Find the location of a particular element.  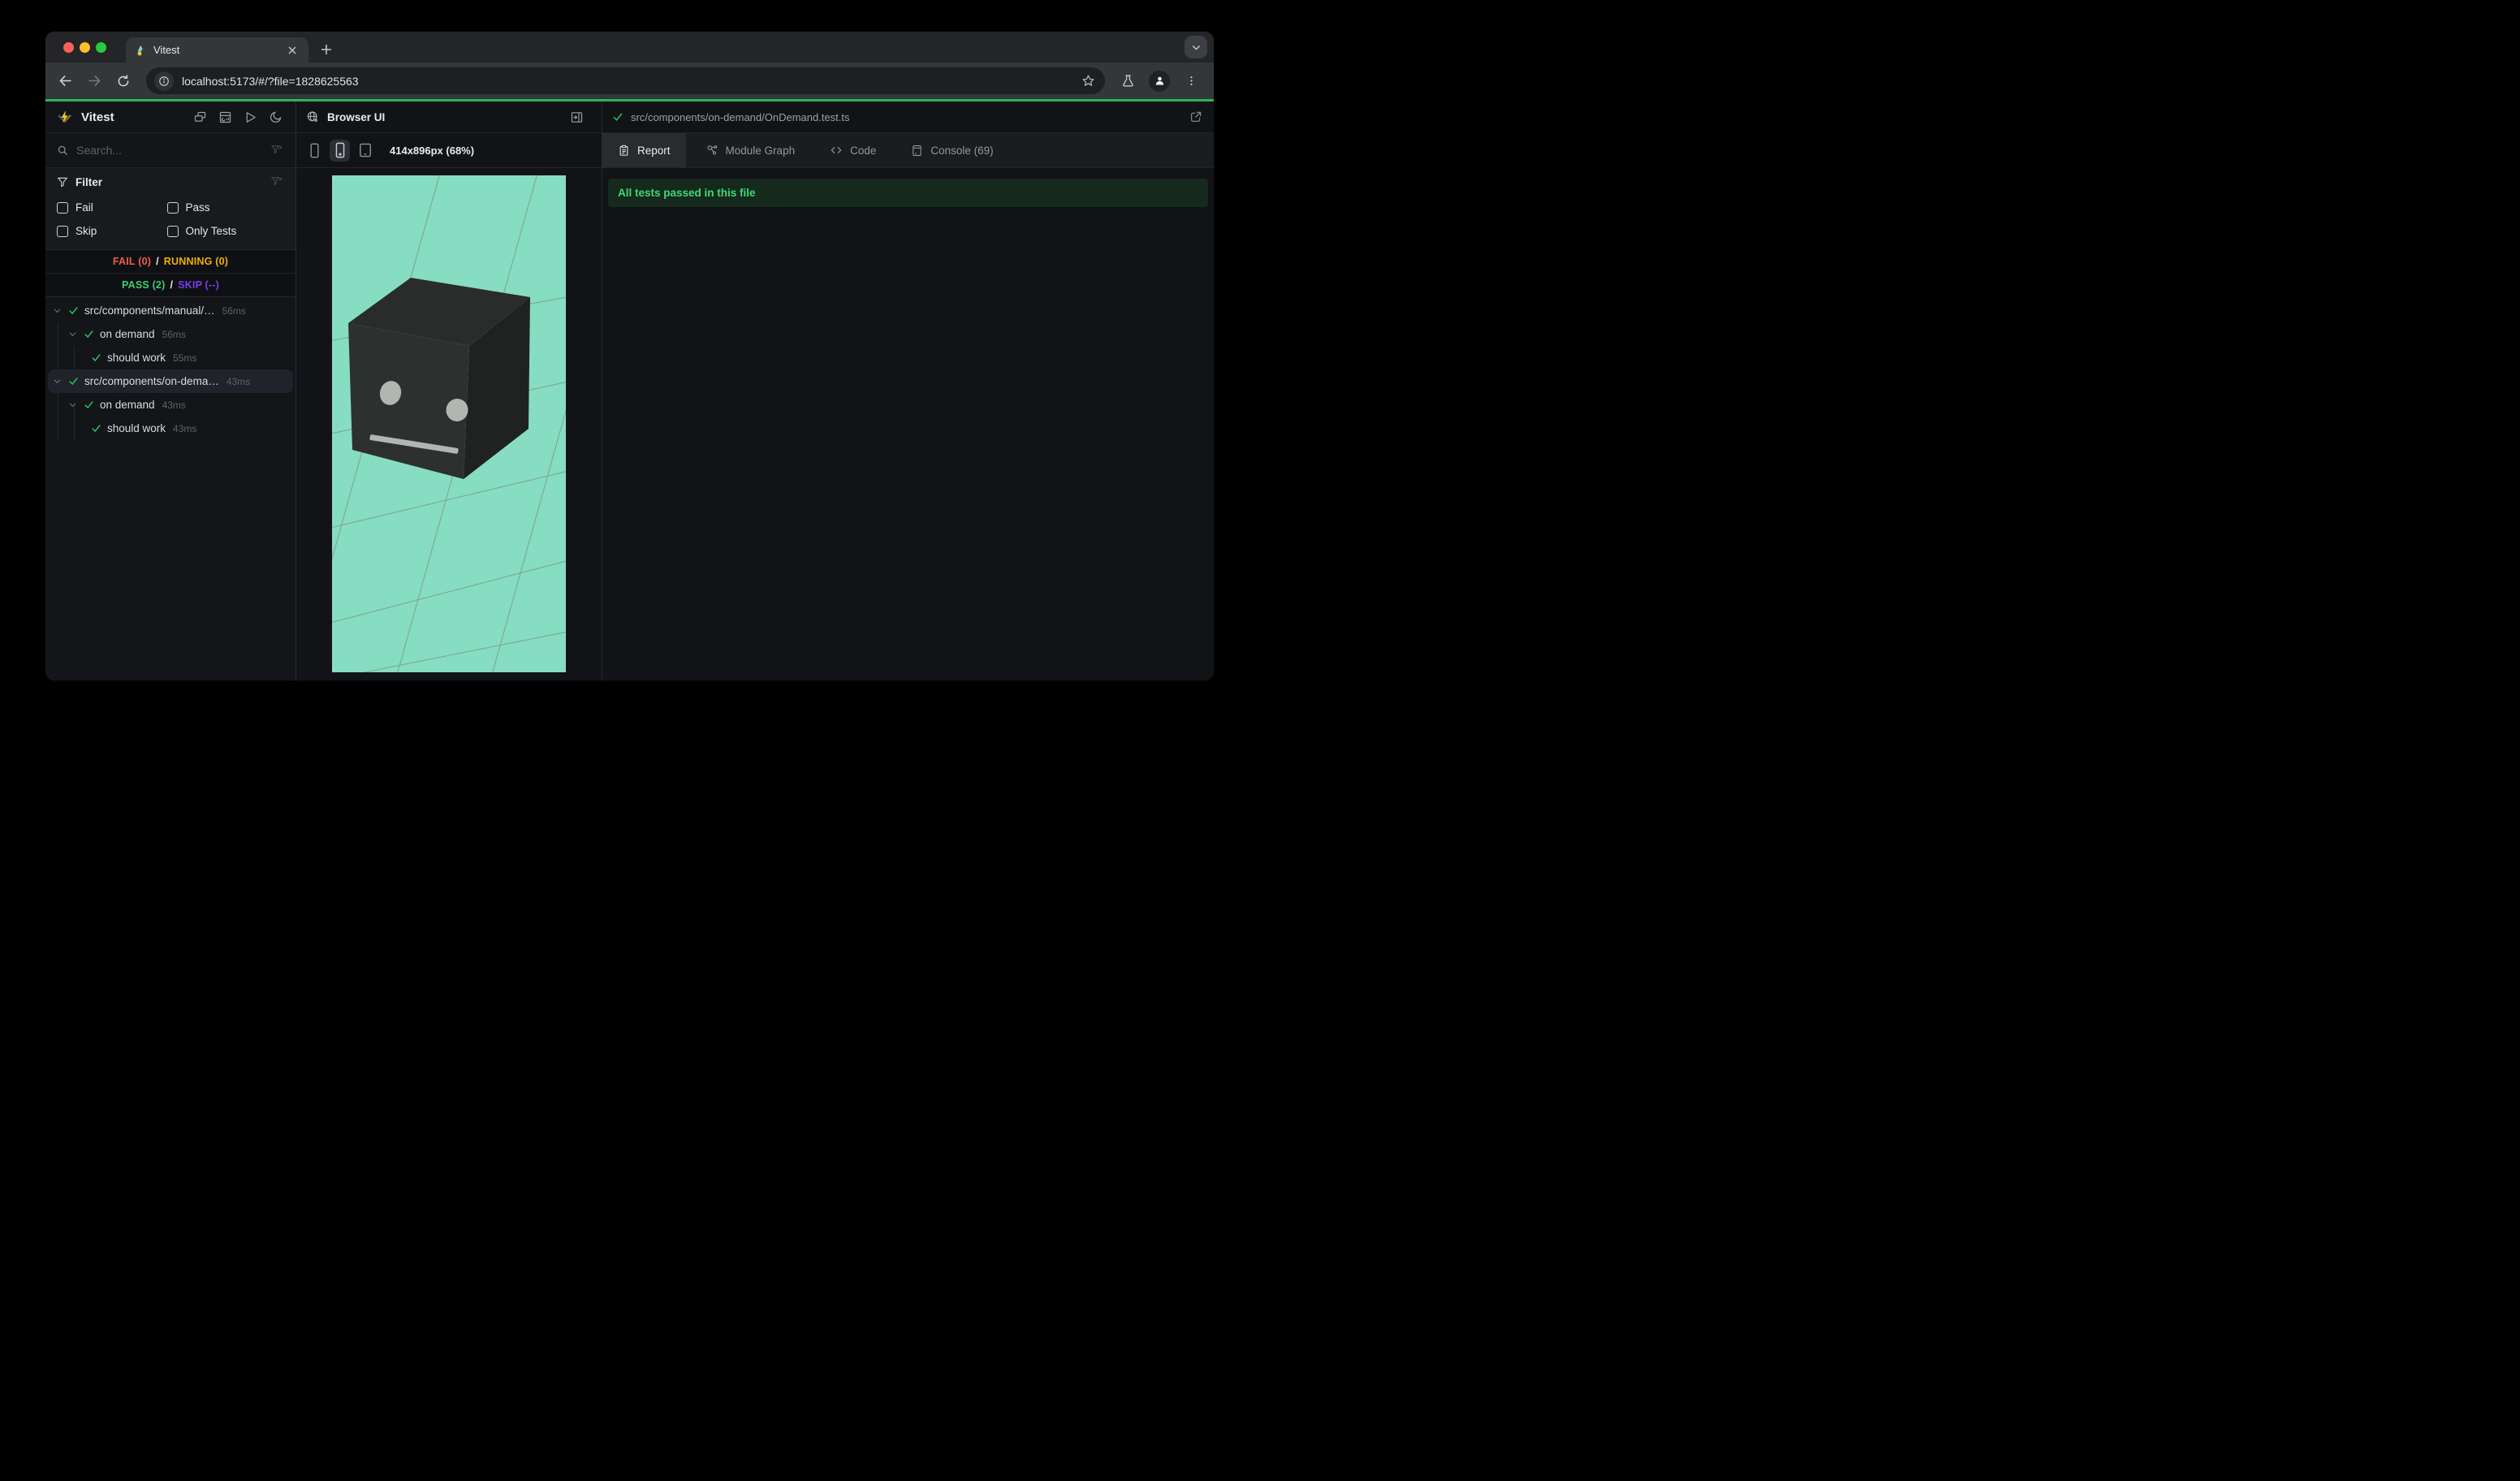

sidebar-header: Vitest is located at coordinates (170, 117).